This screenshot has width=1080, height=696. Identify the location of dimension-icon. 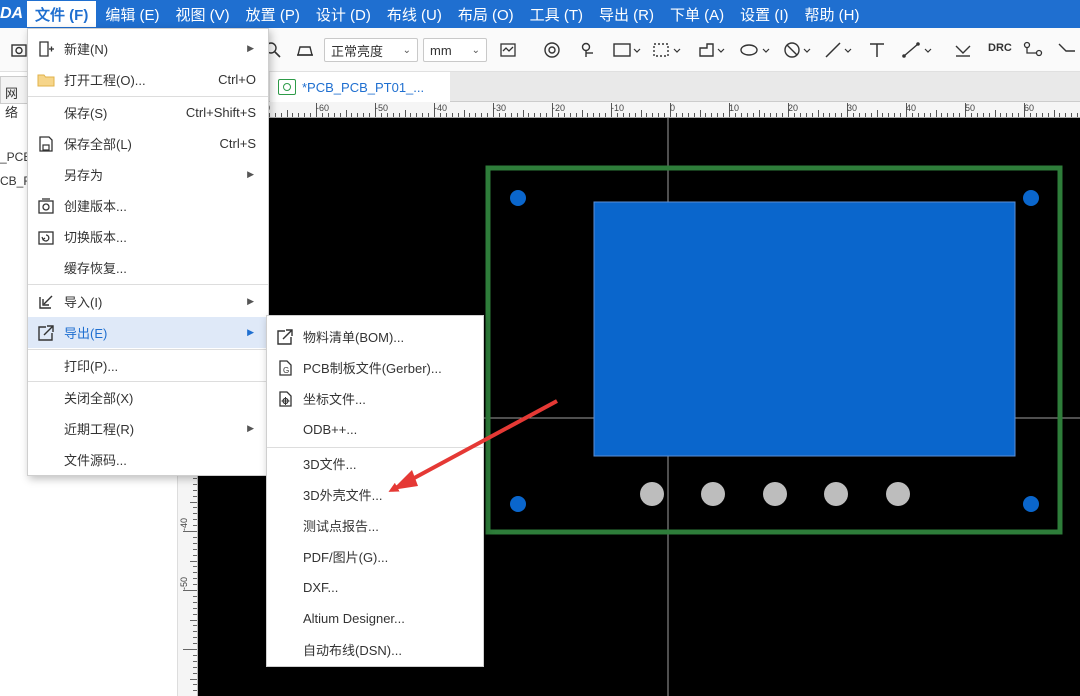
(918, 50).